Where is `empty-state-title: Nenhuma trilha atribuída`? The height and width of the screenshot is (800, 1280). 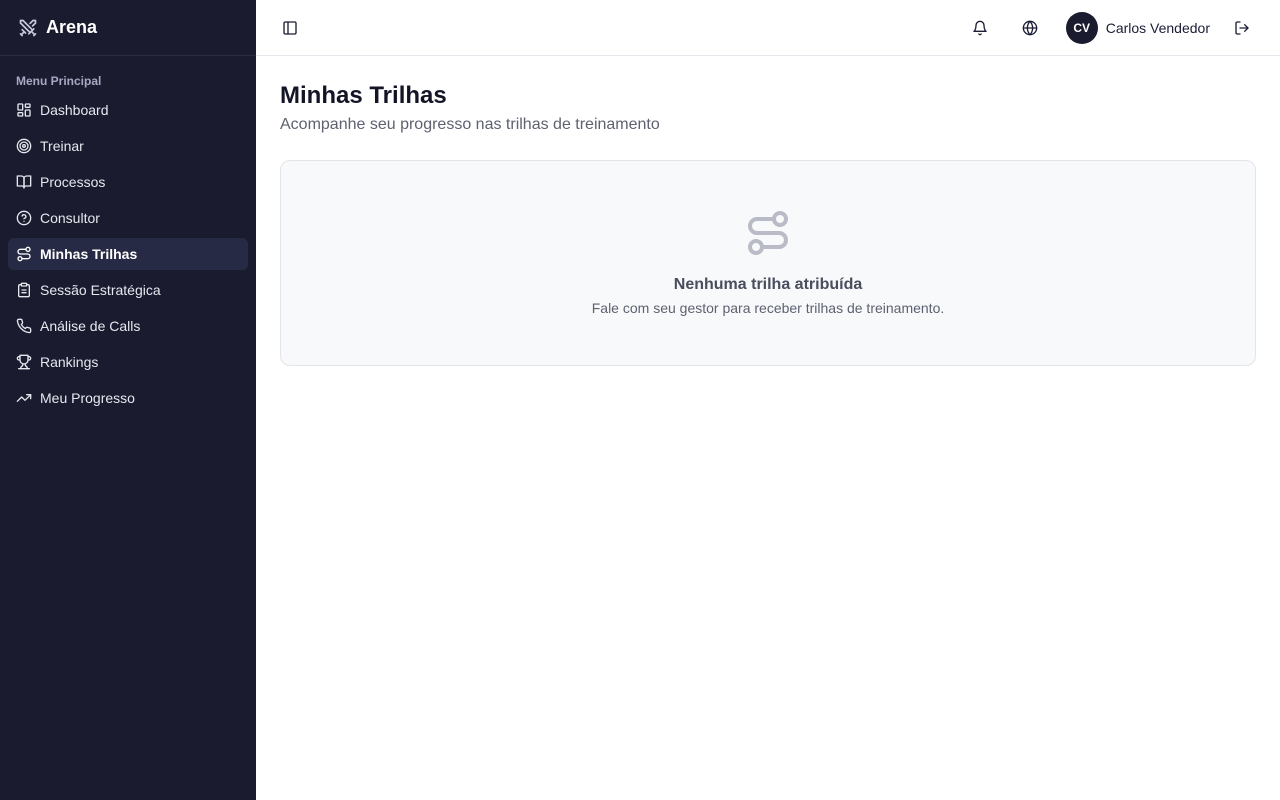
empty-state-title: Nenhuma trilha atribuída is located at coordinates (768, 284).